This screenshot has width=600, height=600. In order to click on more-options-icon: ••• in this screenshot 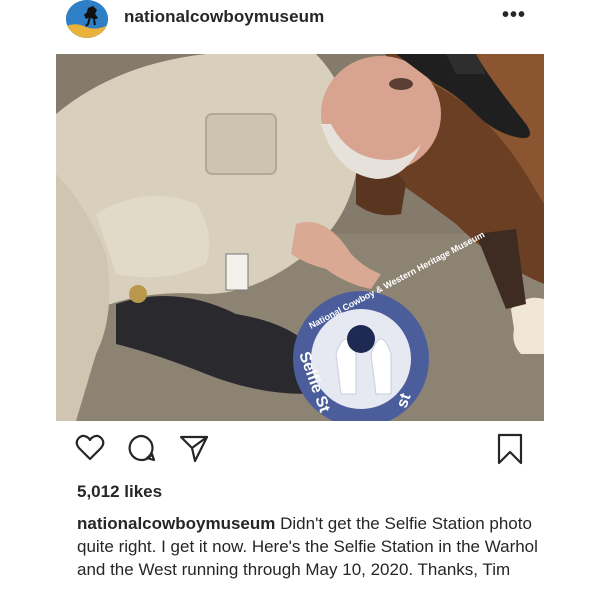, I will do `click(514, 15)`.